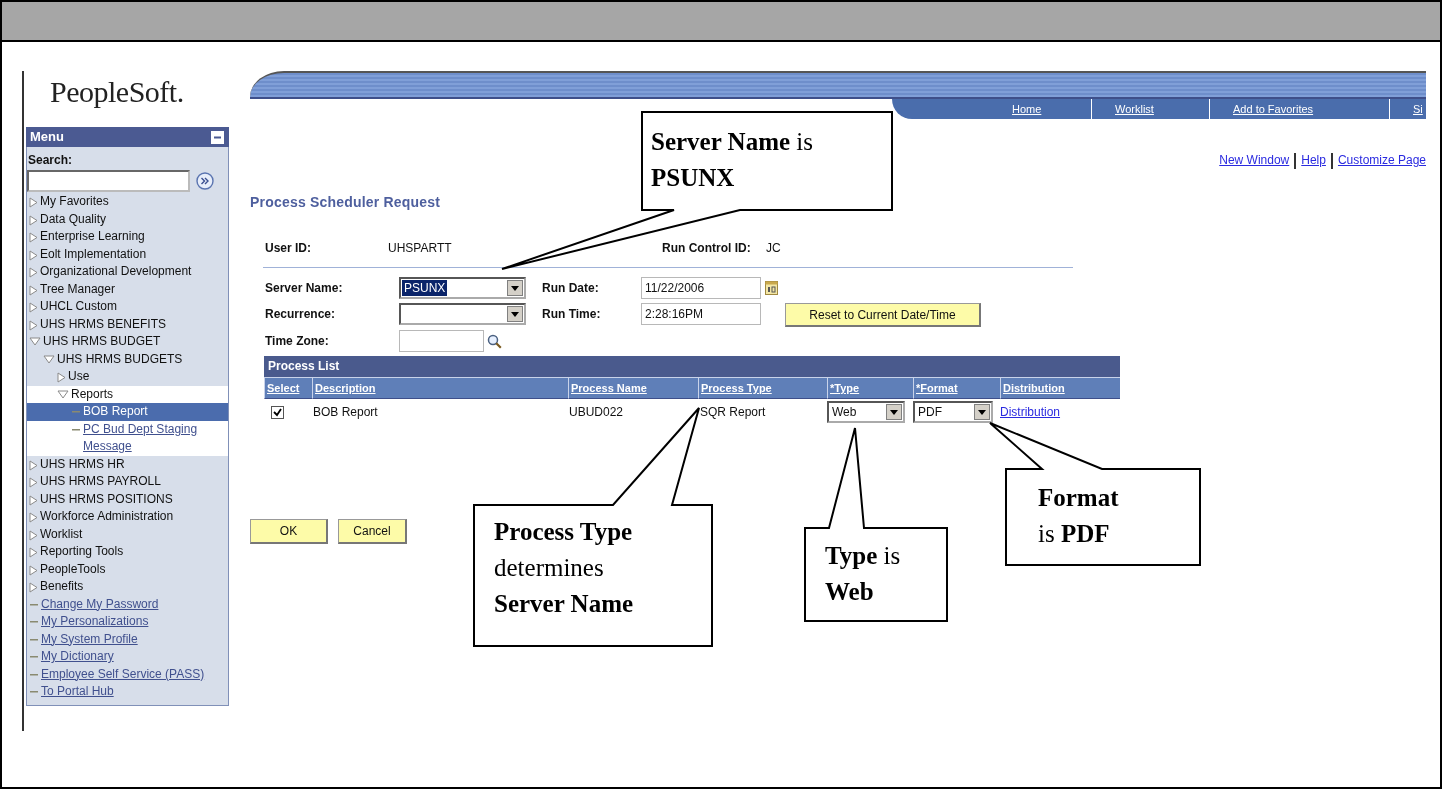 This screenshot has height=789, width=1442. I want to click on menu-item: Reports, so click(127, 394).